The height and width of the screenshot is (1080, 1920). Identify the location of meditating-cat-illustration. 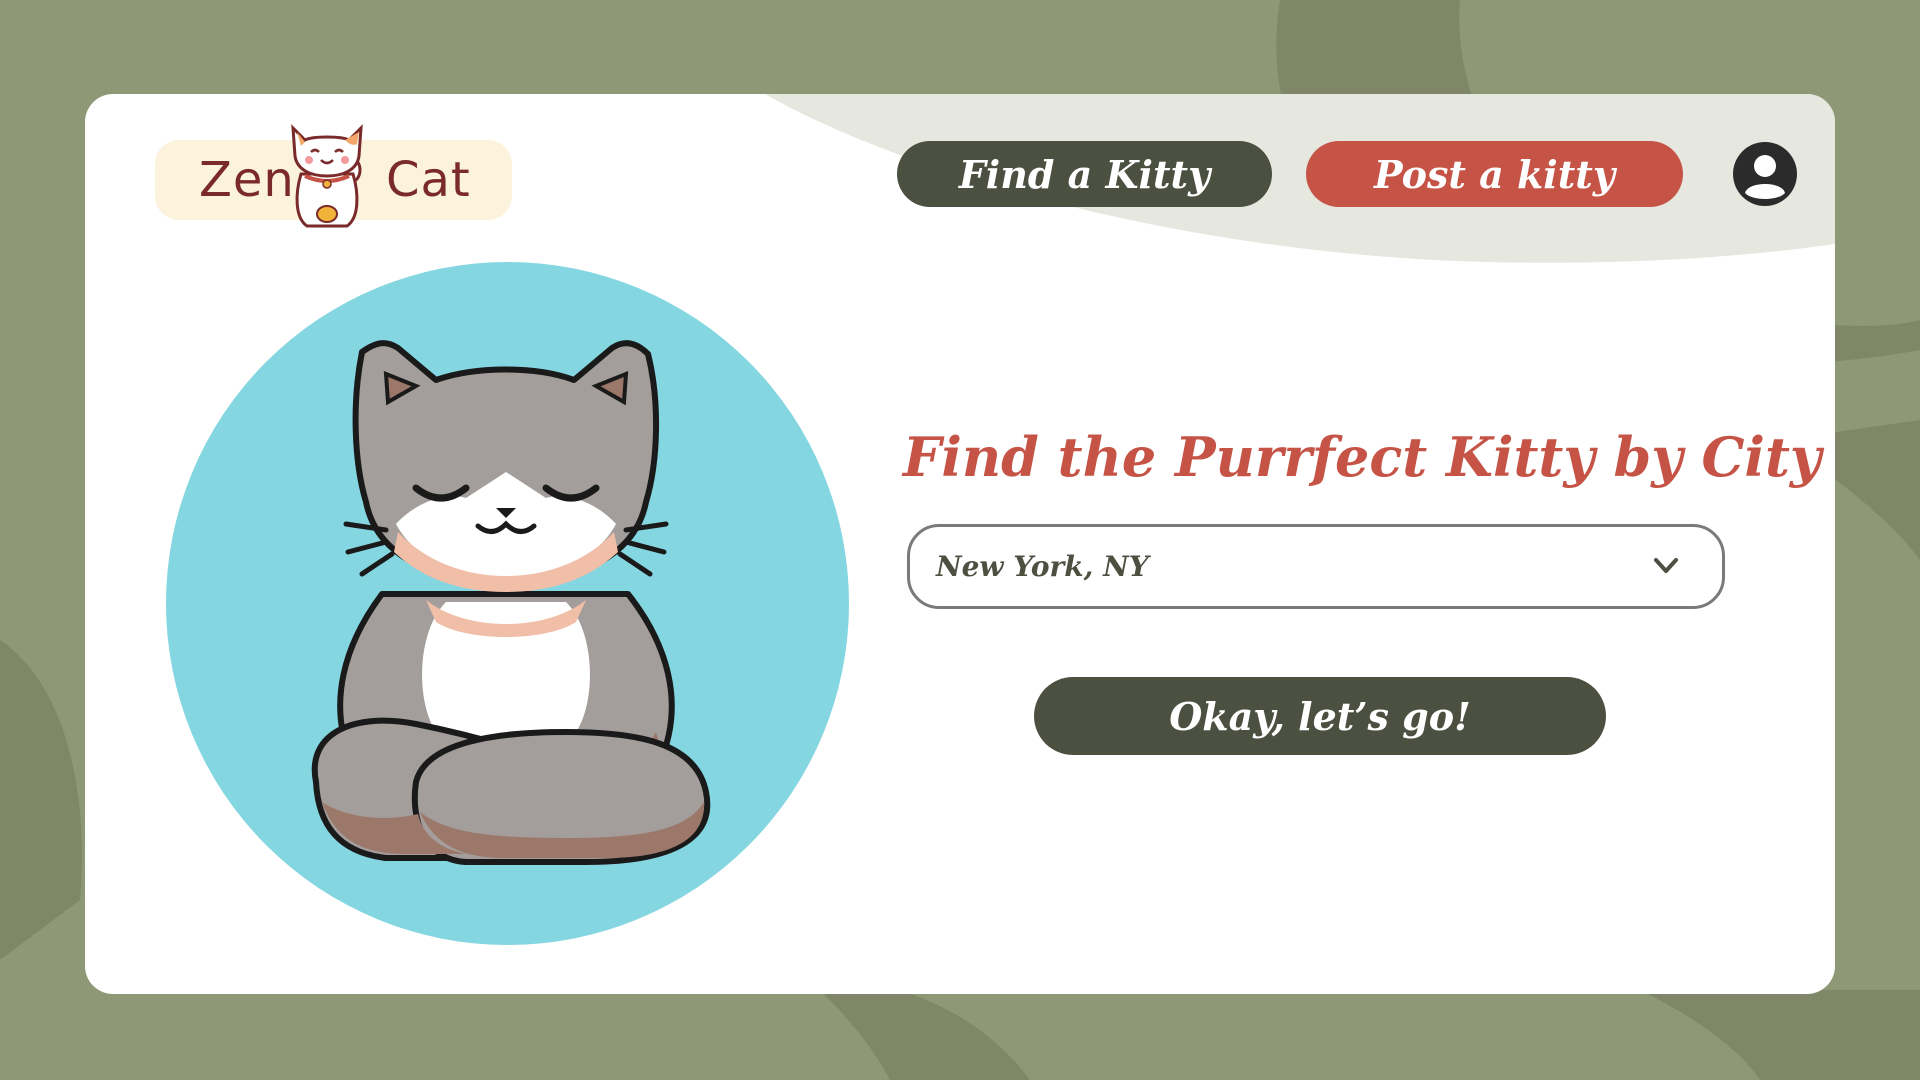
(511, 602).